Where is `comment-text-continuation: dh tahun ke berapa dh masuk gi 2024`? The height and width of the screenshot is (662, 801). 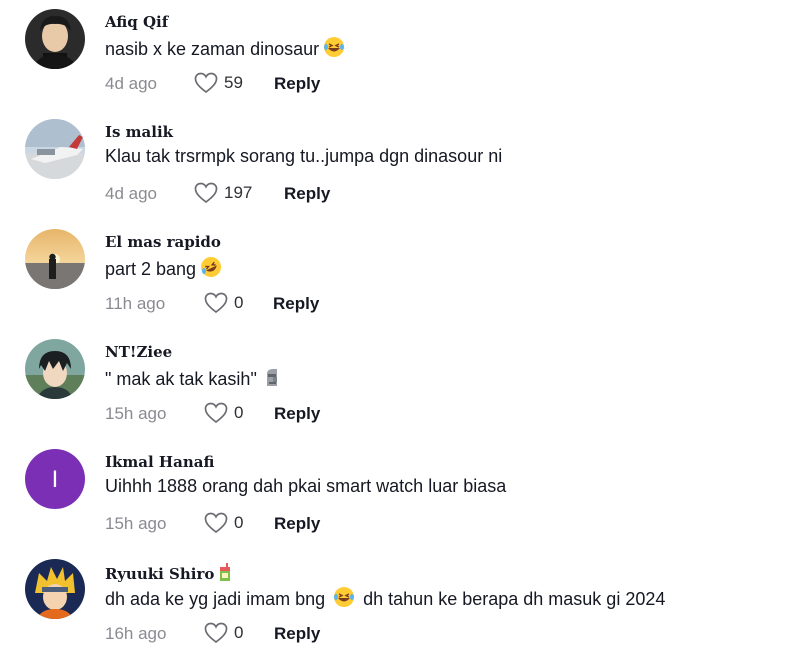 comment-text-continuation: dh tahun ke berapa dh masuk gi 2024 is located at coordinates (514, 599).